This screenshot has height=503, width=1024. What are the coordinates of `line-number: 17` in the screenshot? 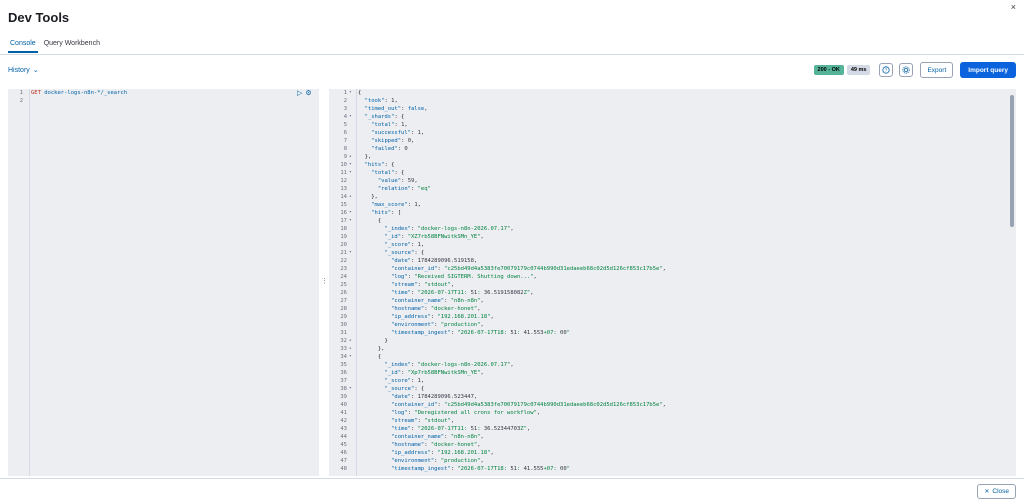 It's located at (343, 221).